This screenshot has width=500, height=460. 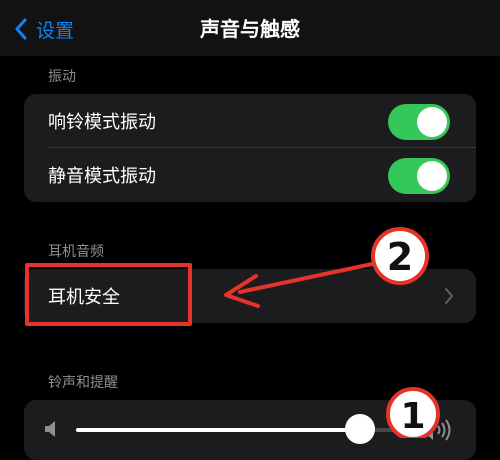 I want to click on section-header-headphone-audio: 耳机音频, so click(x=76, y=252).